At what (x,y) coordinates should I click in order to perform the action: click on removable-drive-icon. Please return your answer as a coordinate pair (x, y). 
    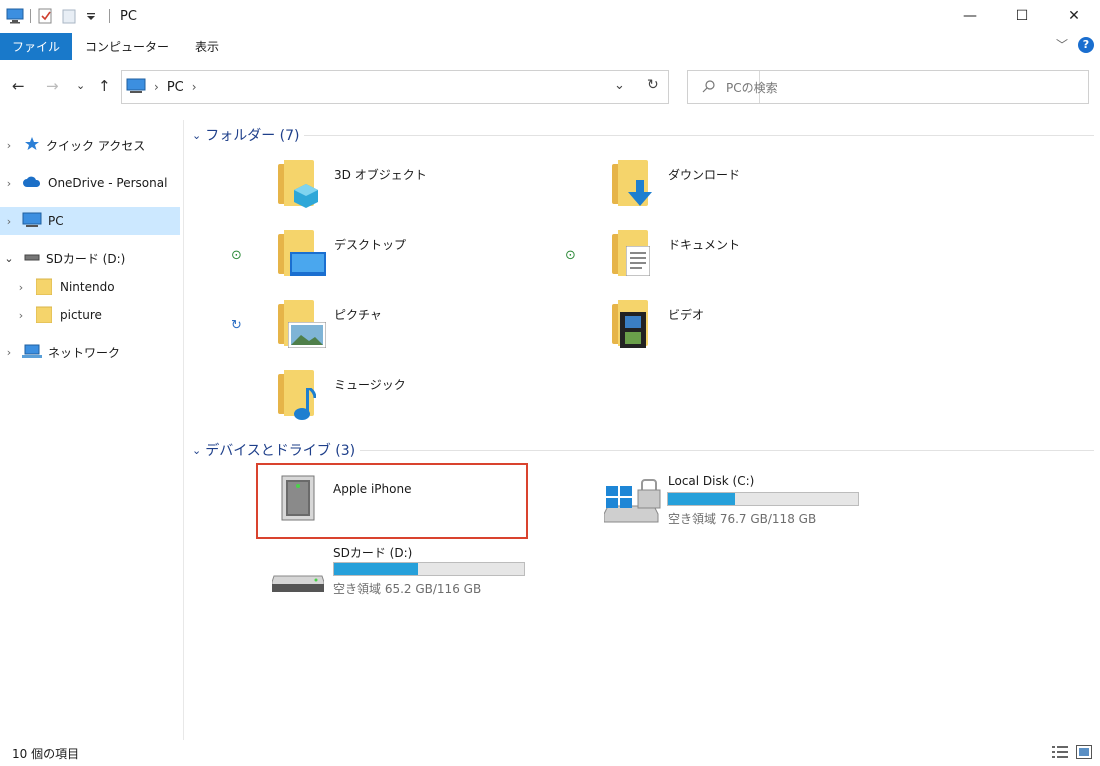
    Looking at the image, I should click on (298, 583).